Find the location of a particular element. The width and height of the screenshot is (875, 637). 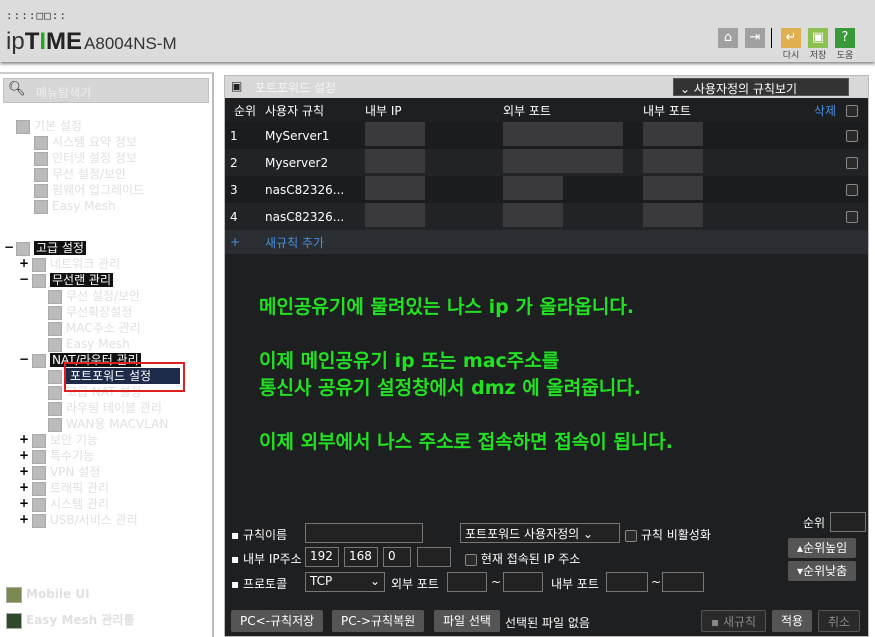

menu-item: 시스템 요약 정보 is located at coordinates (85, 142).